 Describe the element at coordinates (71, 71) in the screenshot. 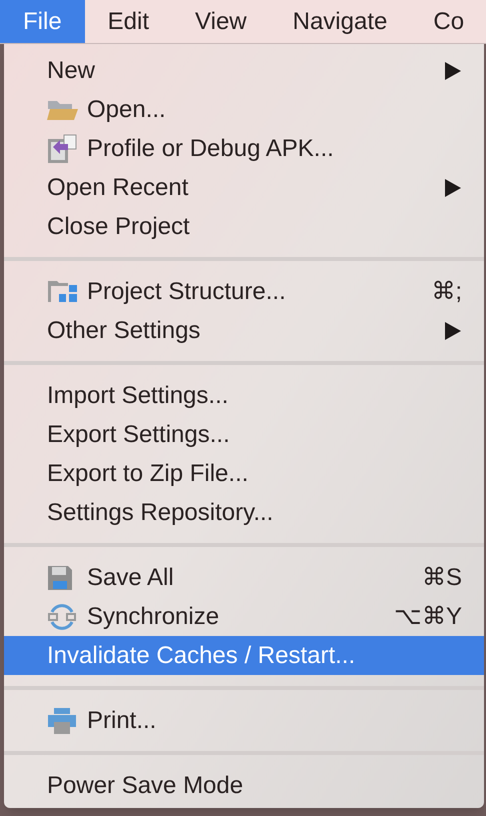

I see `menu-item-label: New` at that location.